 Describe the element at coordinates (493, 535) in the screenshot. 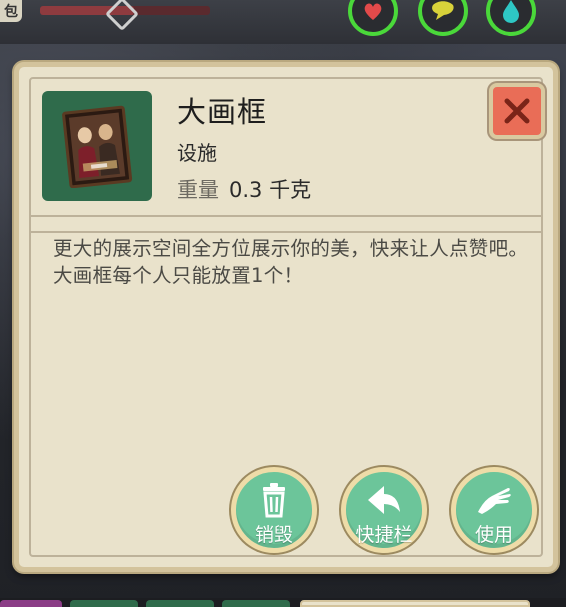

I see `use-label: 使用` at that location.